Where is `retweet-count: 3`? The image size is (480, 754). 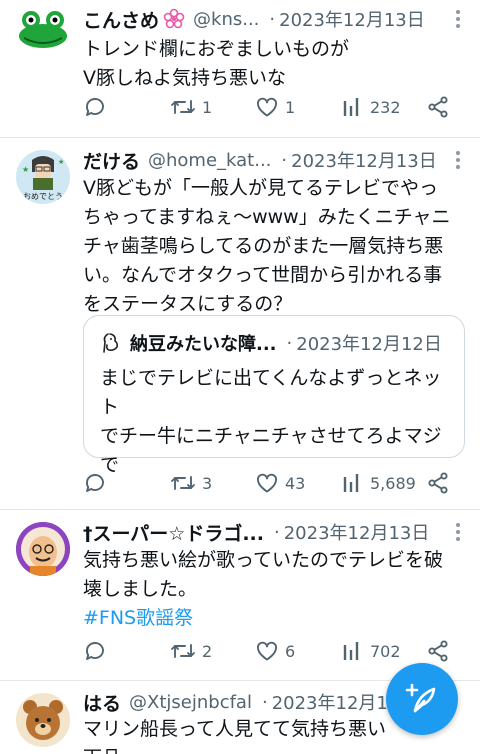 retweet-count: 3 is located at coordinates (207, 483).